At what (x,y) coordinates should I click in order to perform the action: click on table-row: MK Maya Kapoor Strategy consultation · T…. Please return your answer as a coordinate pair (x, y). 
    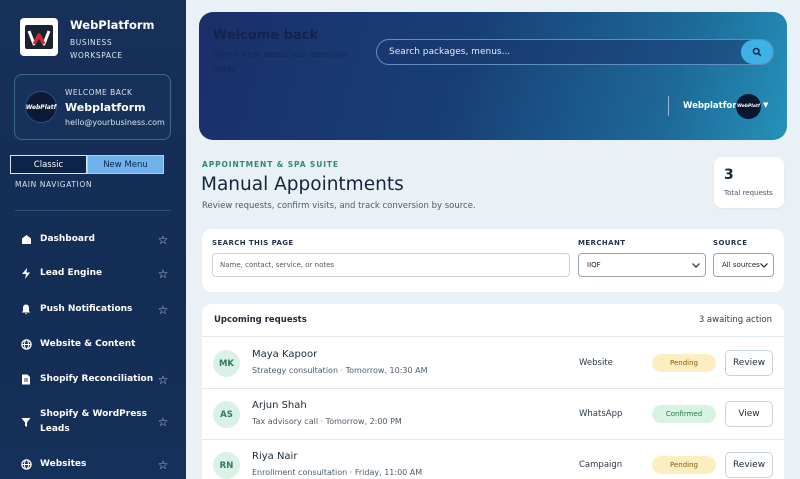
    Looking at the image, I should click on (493, 363).